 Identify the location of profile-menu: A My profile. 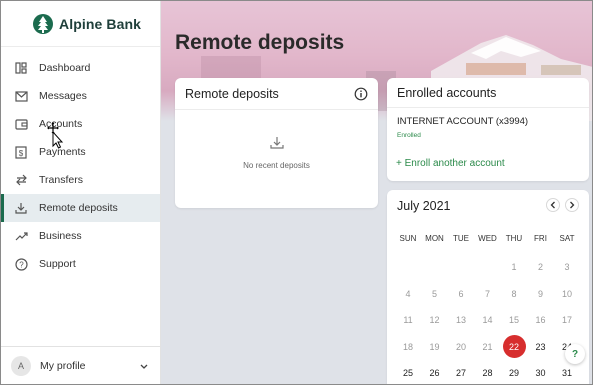
(80, 365).